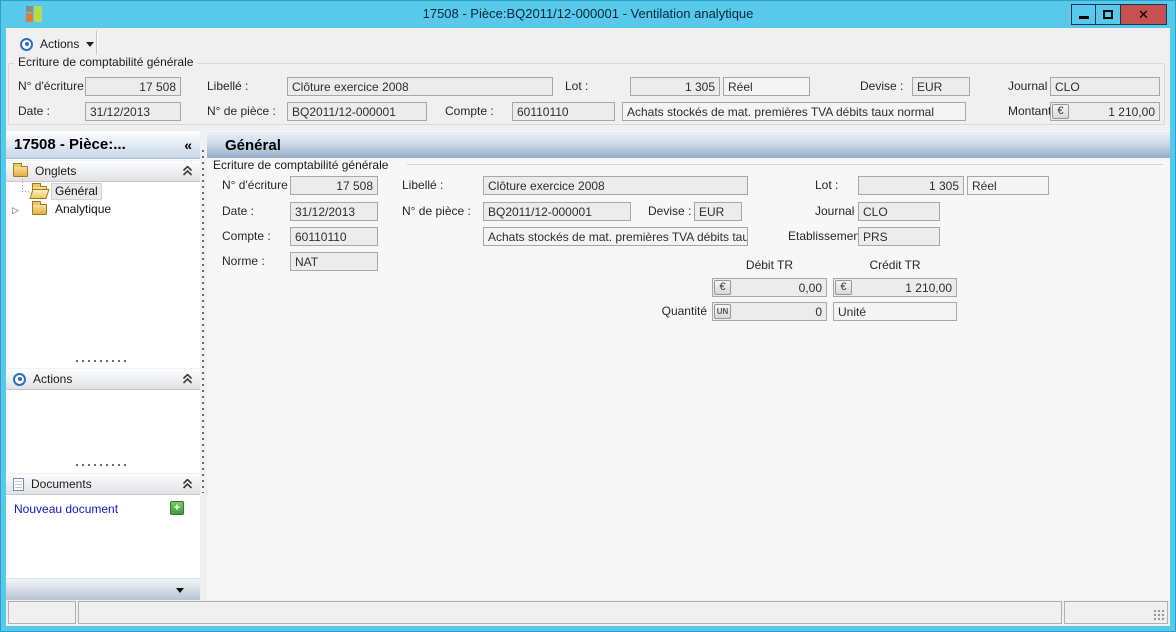  Describe the element at coordinates (56, 171) in the screenshot. I see `onglets-section-title: Onglets` at that location.